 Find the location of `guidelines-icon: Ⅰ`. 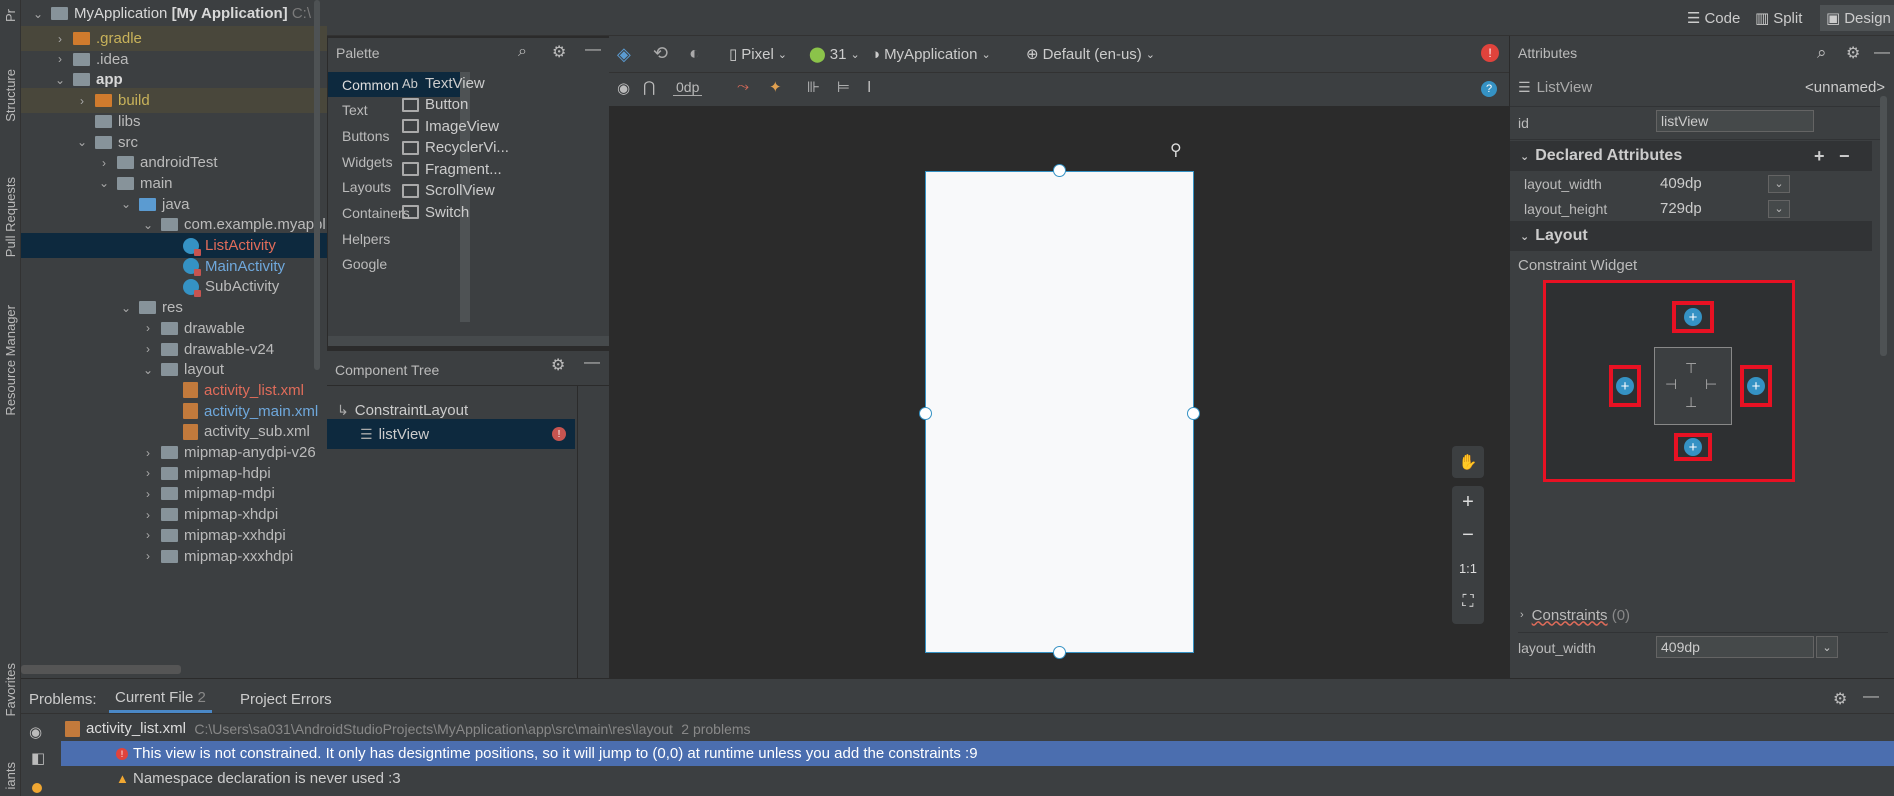

guidelines-icon: Ⅰ is located at coordinates (869, 87).